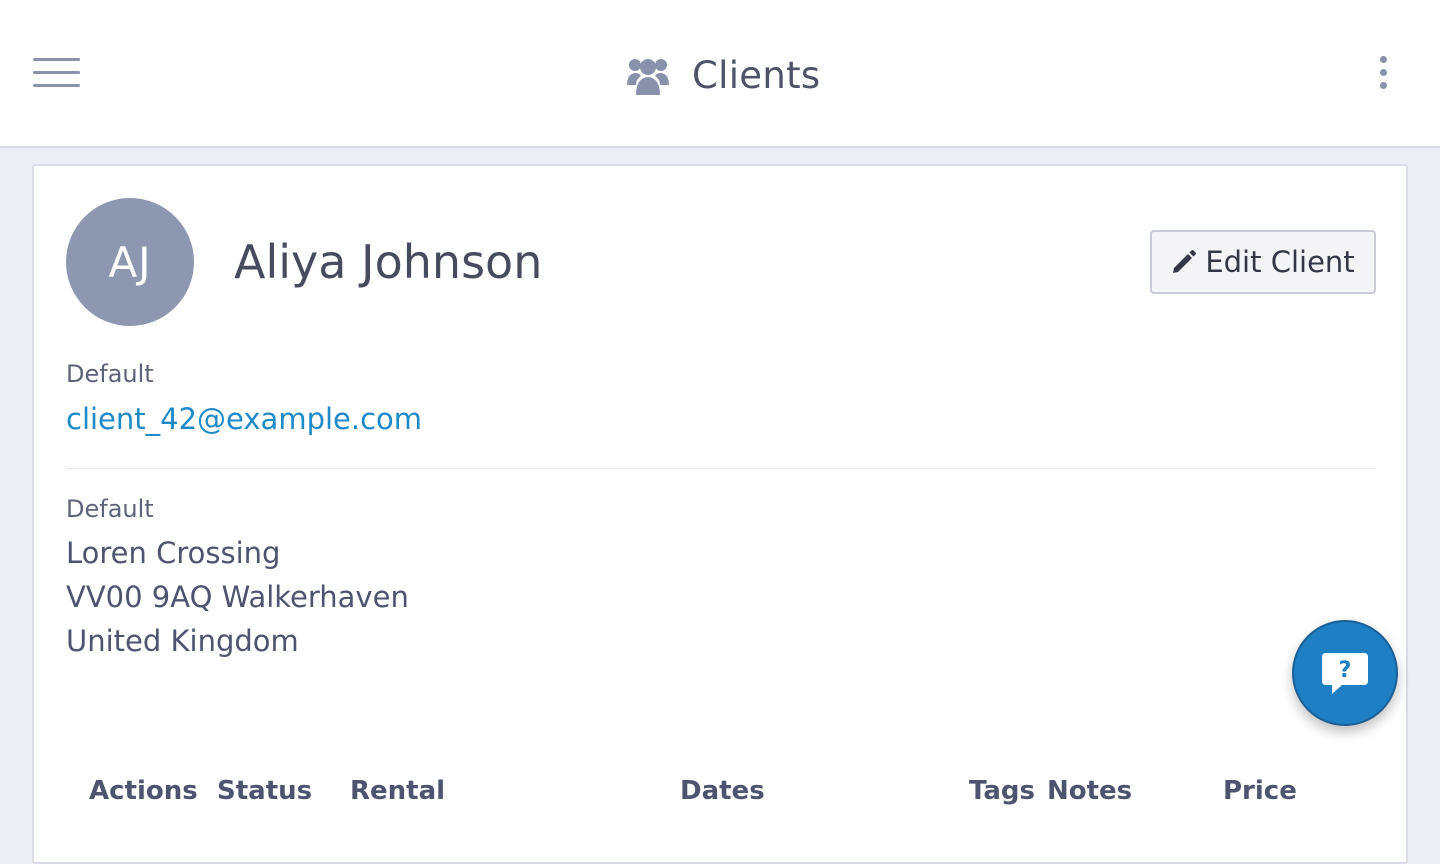 The height and width of the screenshot is (864, 1440). I want to click on column-header-status: Status, so click(264, 791).